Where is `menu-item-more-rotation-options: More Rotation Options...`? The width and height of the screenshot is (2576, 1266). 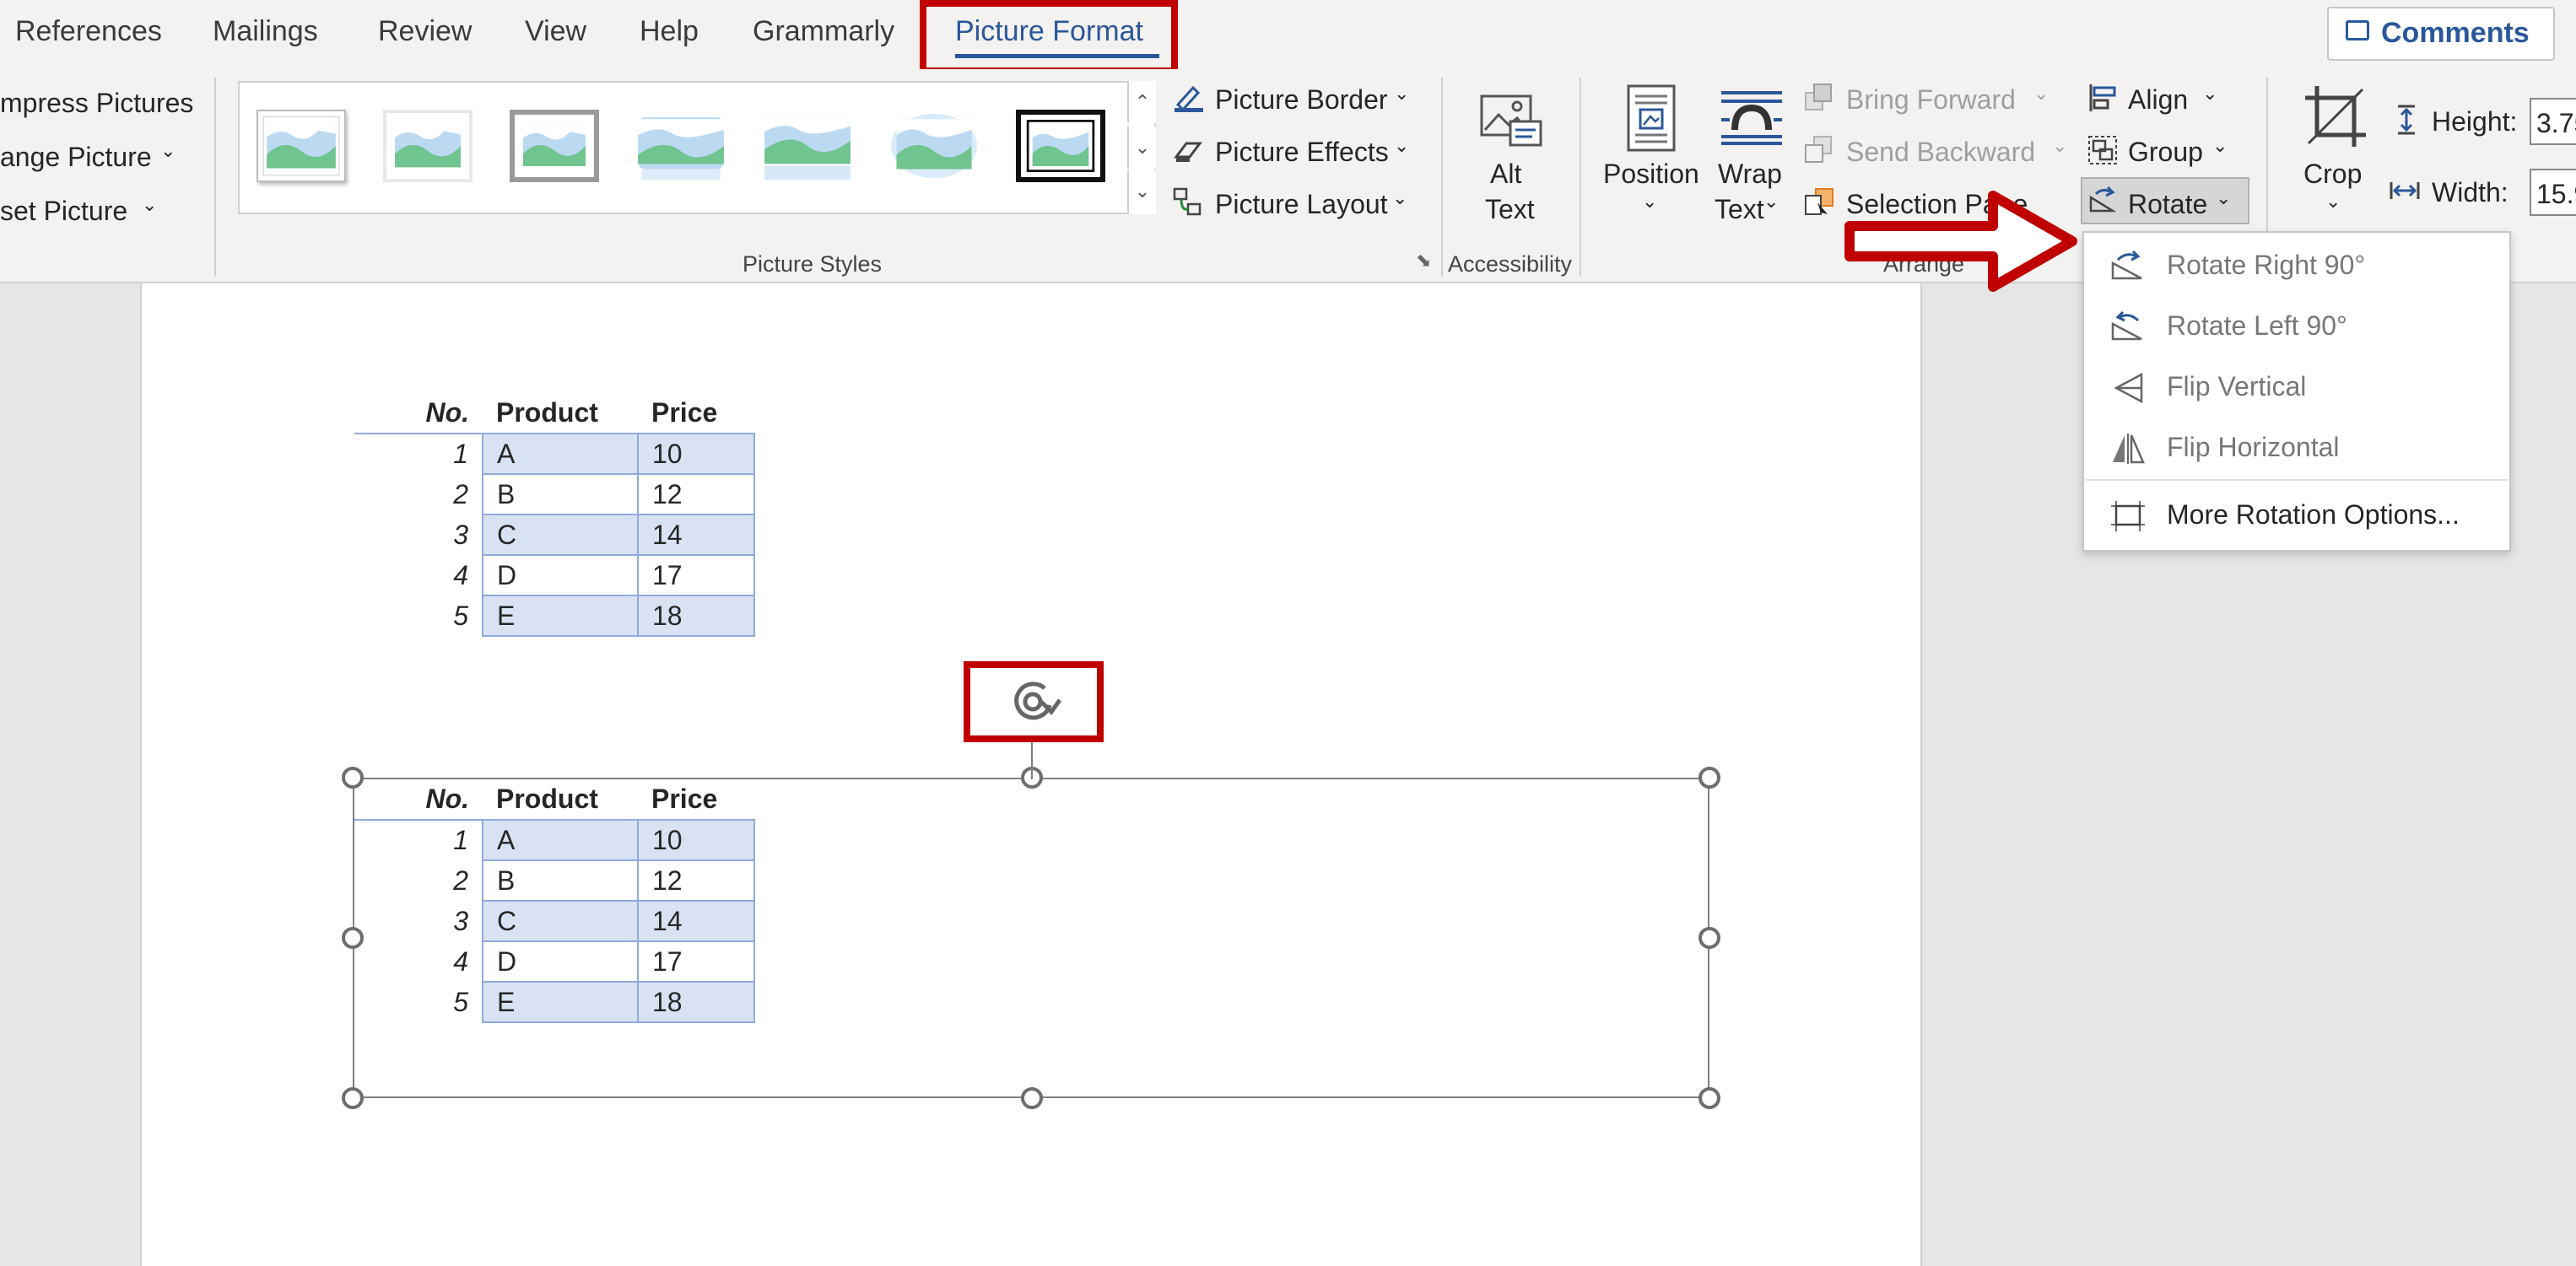 menu-item-more-rotation-options: More Rotation Options... is located at coordinates (2296, 515).